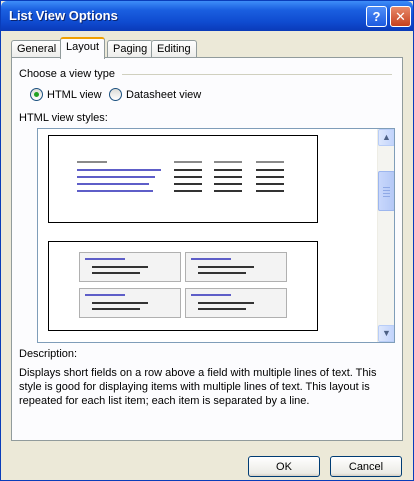 Image resolution: width=414 pixels, height=481 pixels. Describe the element at coordinates (36, 94) in the screenshot. I see `radio-checked-icon` at that location.